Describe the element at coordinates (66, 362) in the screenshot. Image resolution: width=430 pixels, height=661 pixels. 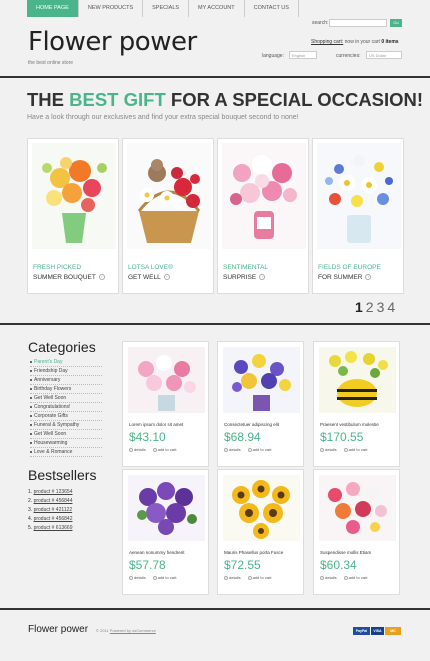
I see `category-item: Parent's Day` at that location.